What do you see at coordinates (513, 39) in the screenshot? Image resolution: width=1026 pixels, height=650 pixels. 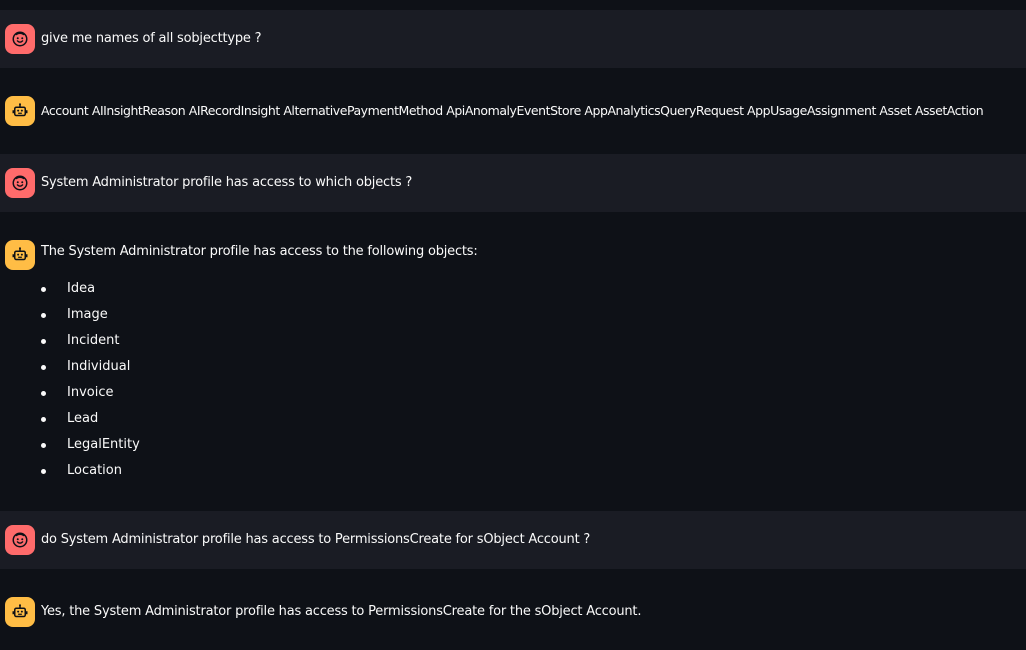 I see `user-message: give me names of all sobjecttype ?` at bounding box center [513, 39].